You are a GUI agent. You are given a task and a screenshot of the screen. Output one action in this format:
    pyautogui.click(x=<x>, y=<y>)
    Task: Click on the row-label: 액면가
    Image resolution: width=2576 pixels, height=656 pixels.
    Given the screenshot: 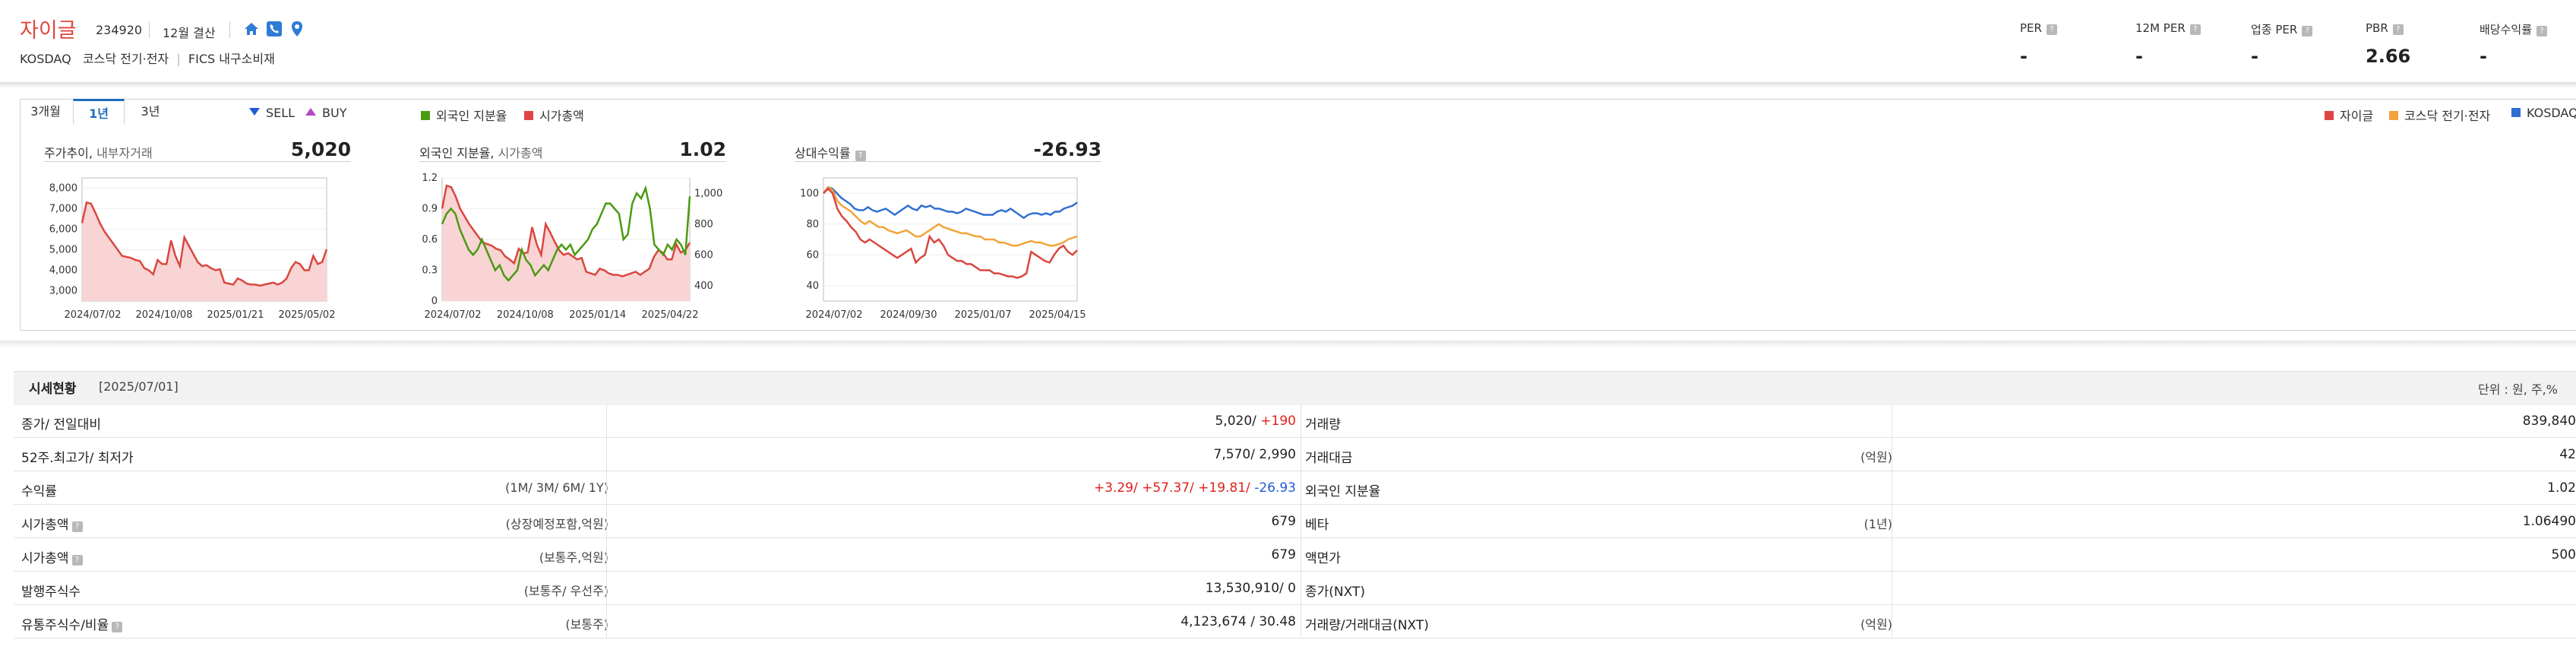 What is the action you would take?
    pyautogui.click(x=1323, y=558)
    